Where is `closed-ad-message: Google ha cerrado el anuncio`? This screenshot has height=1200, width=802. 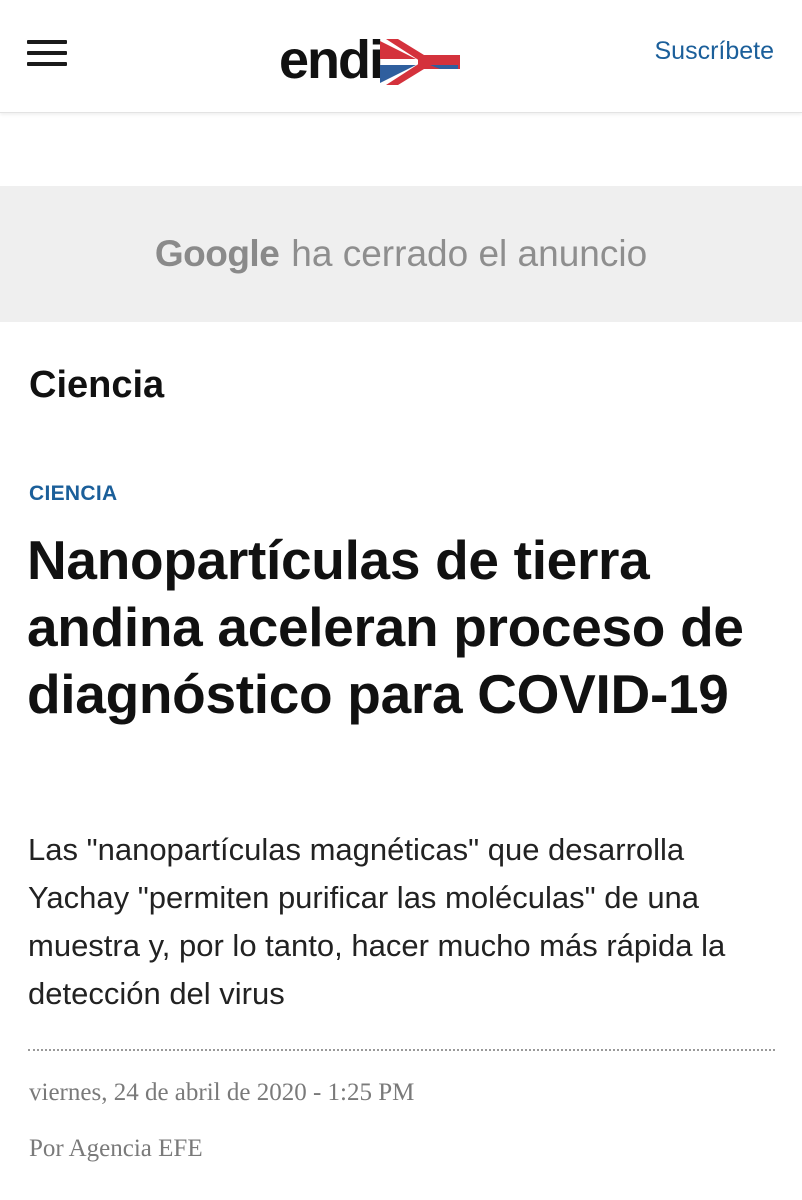 closed-ad-message: Google ha cerrado el anuncio is located at coordinates (401, 254).